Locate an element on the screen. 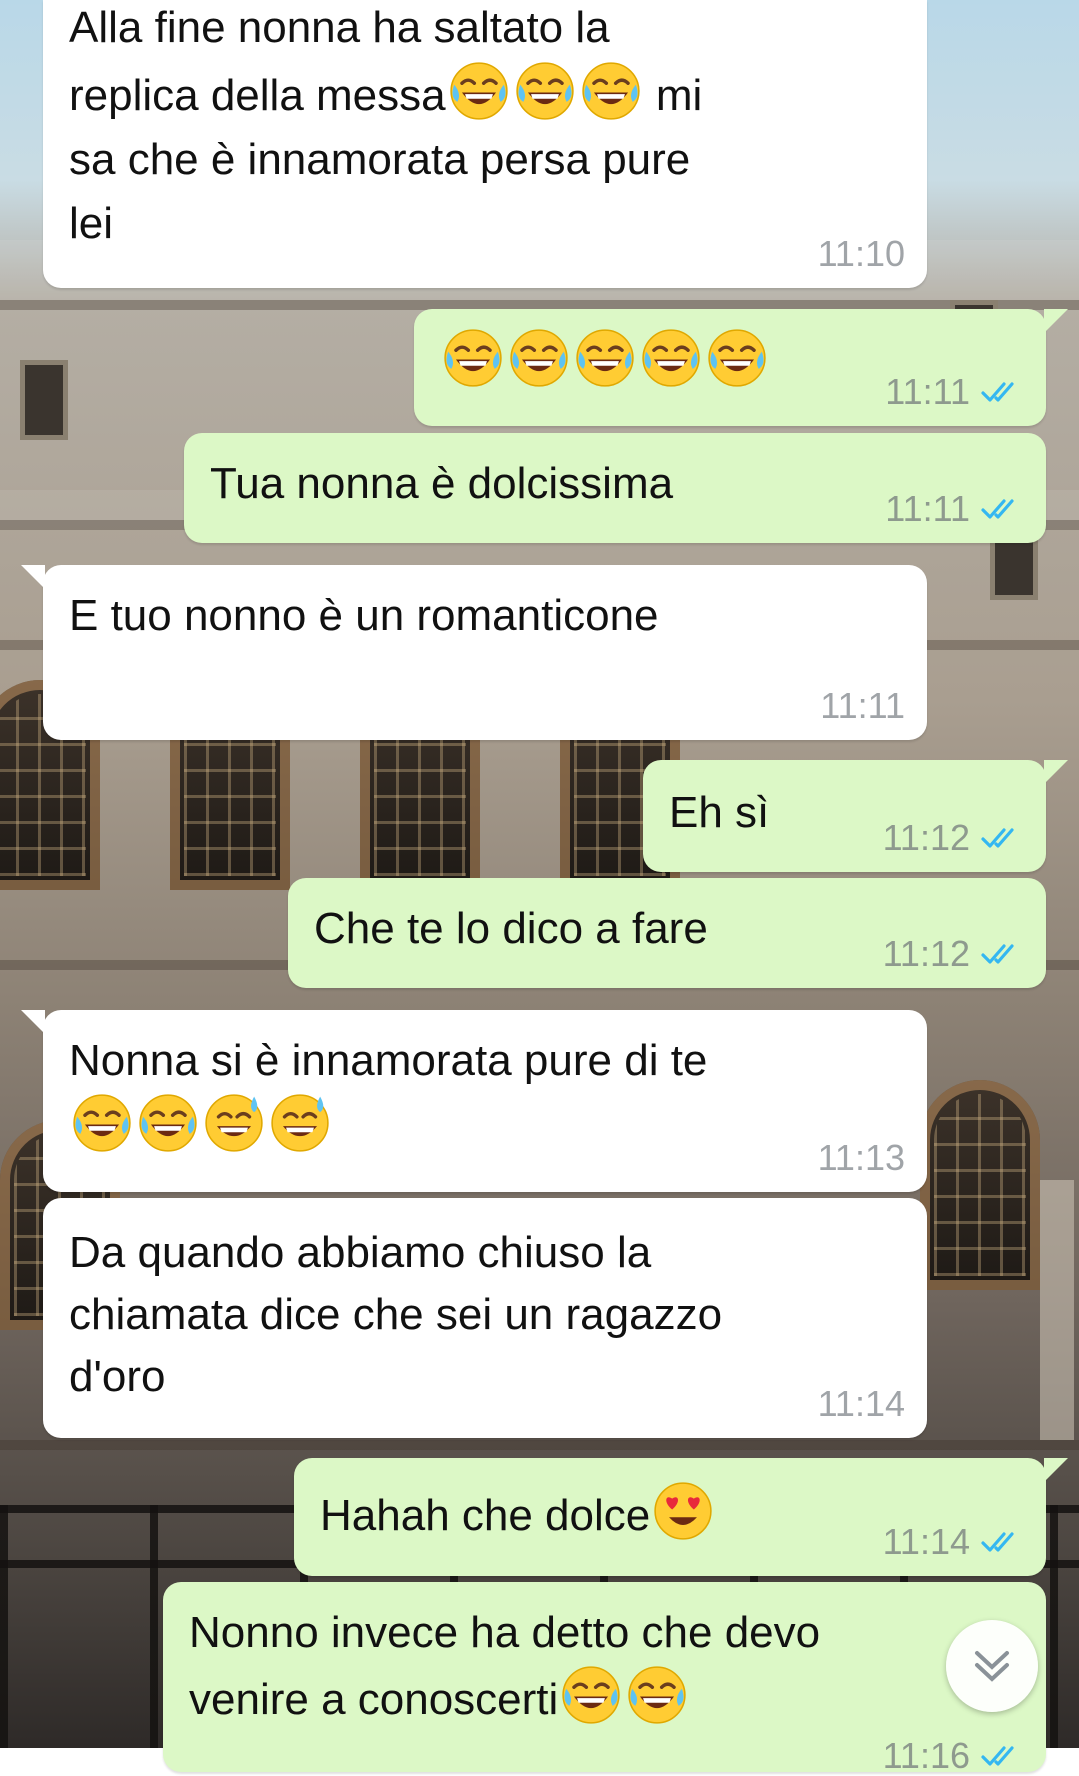 The height and width of the screenshot is (1776, 1079). message-meta: 11:16 is located at coordinates (953, 1756).